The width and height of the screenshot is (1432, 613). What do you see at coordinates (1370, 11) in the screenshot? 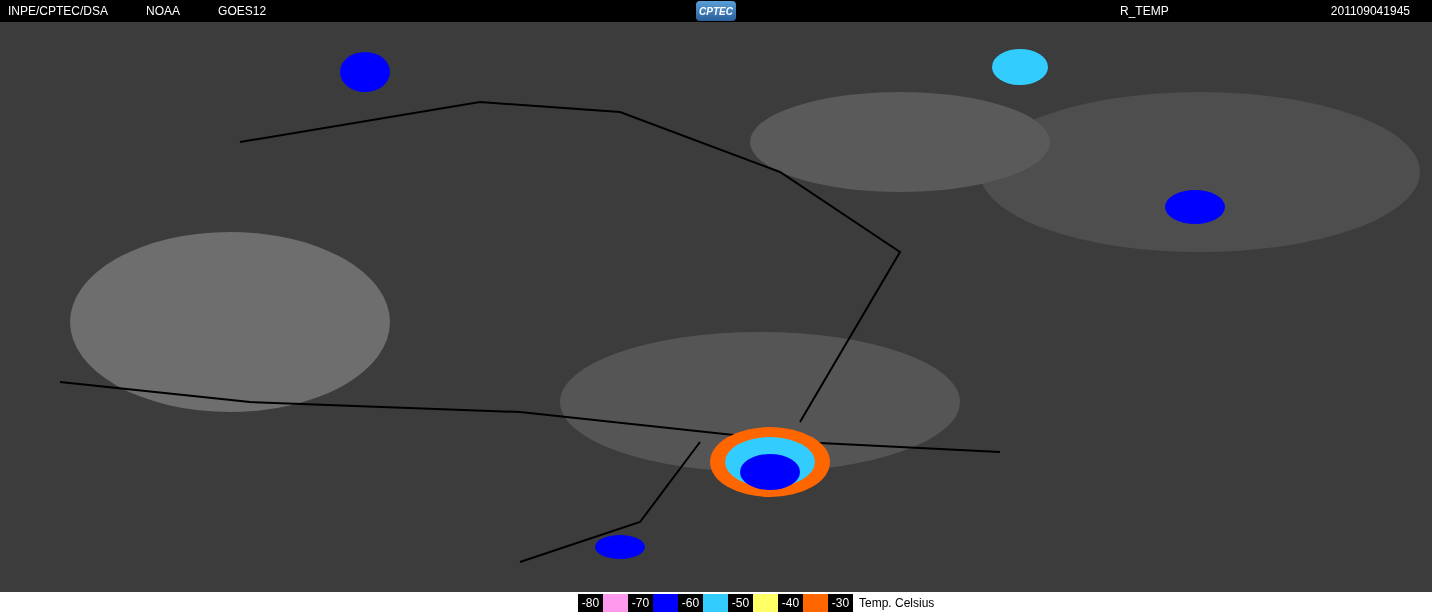
I see `timestamp: 201109041945` at bounding box center [1370, 11].